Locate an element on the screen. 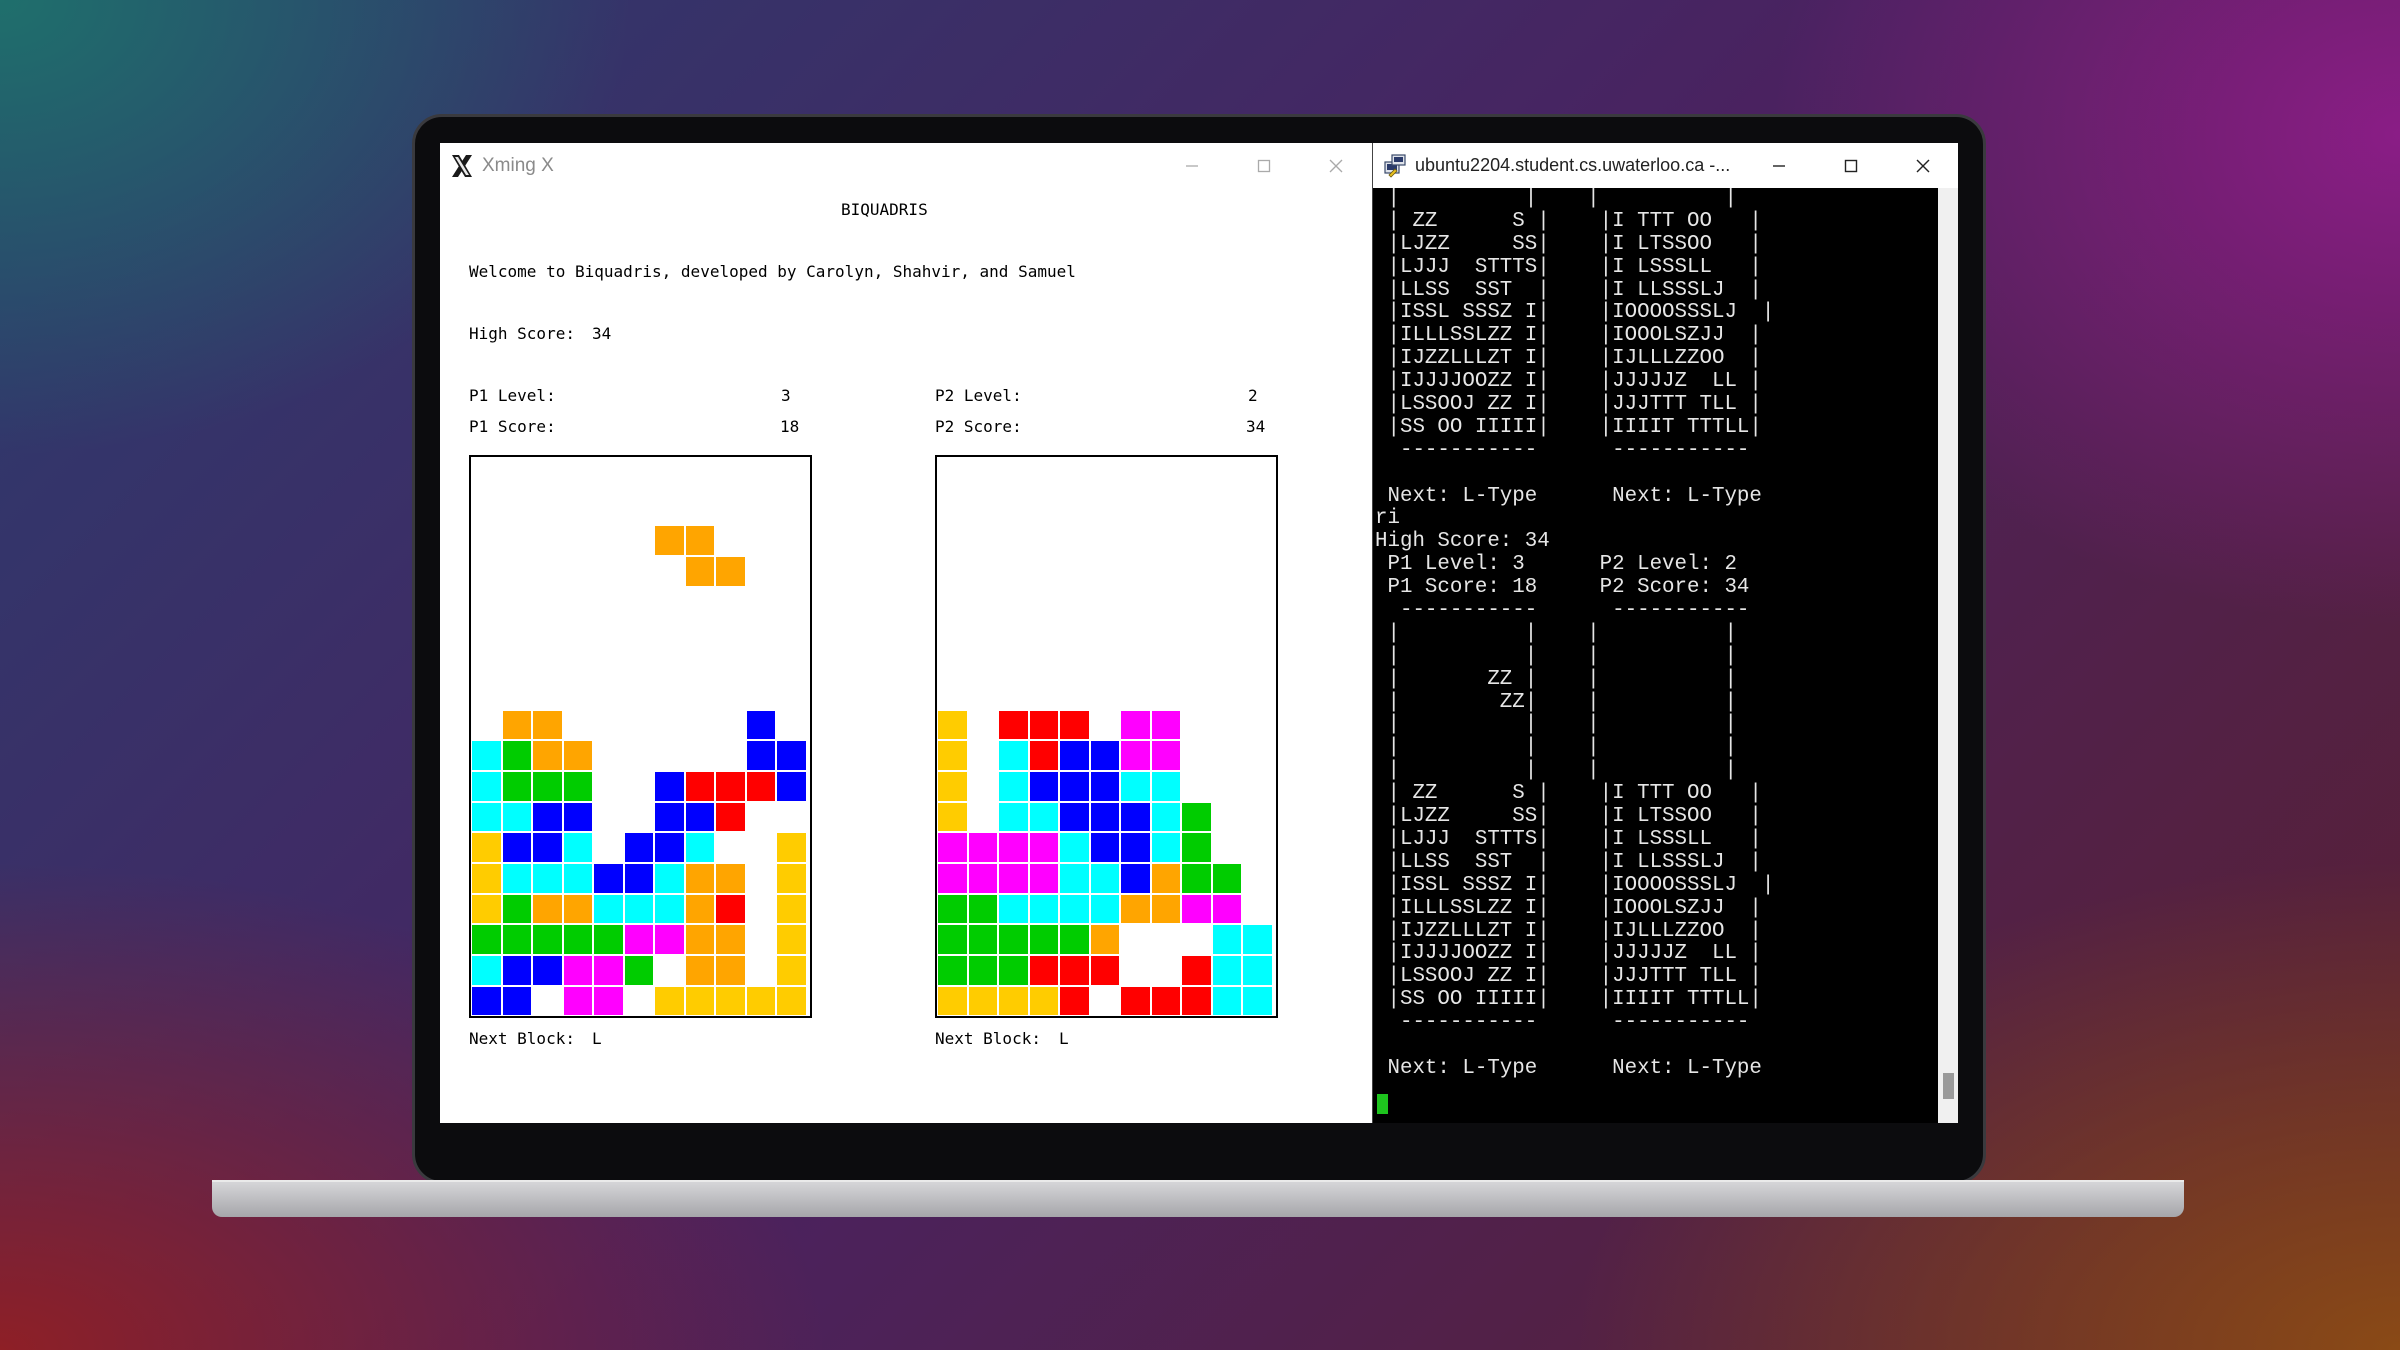 The width and height of the screenshot is (2400, 1350). terminal-close-button is located at coordinates (1922, 165).